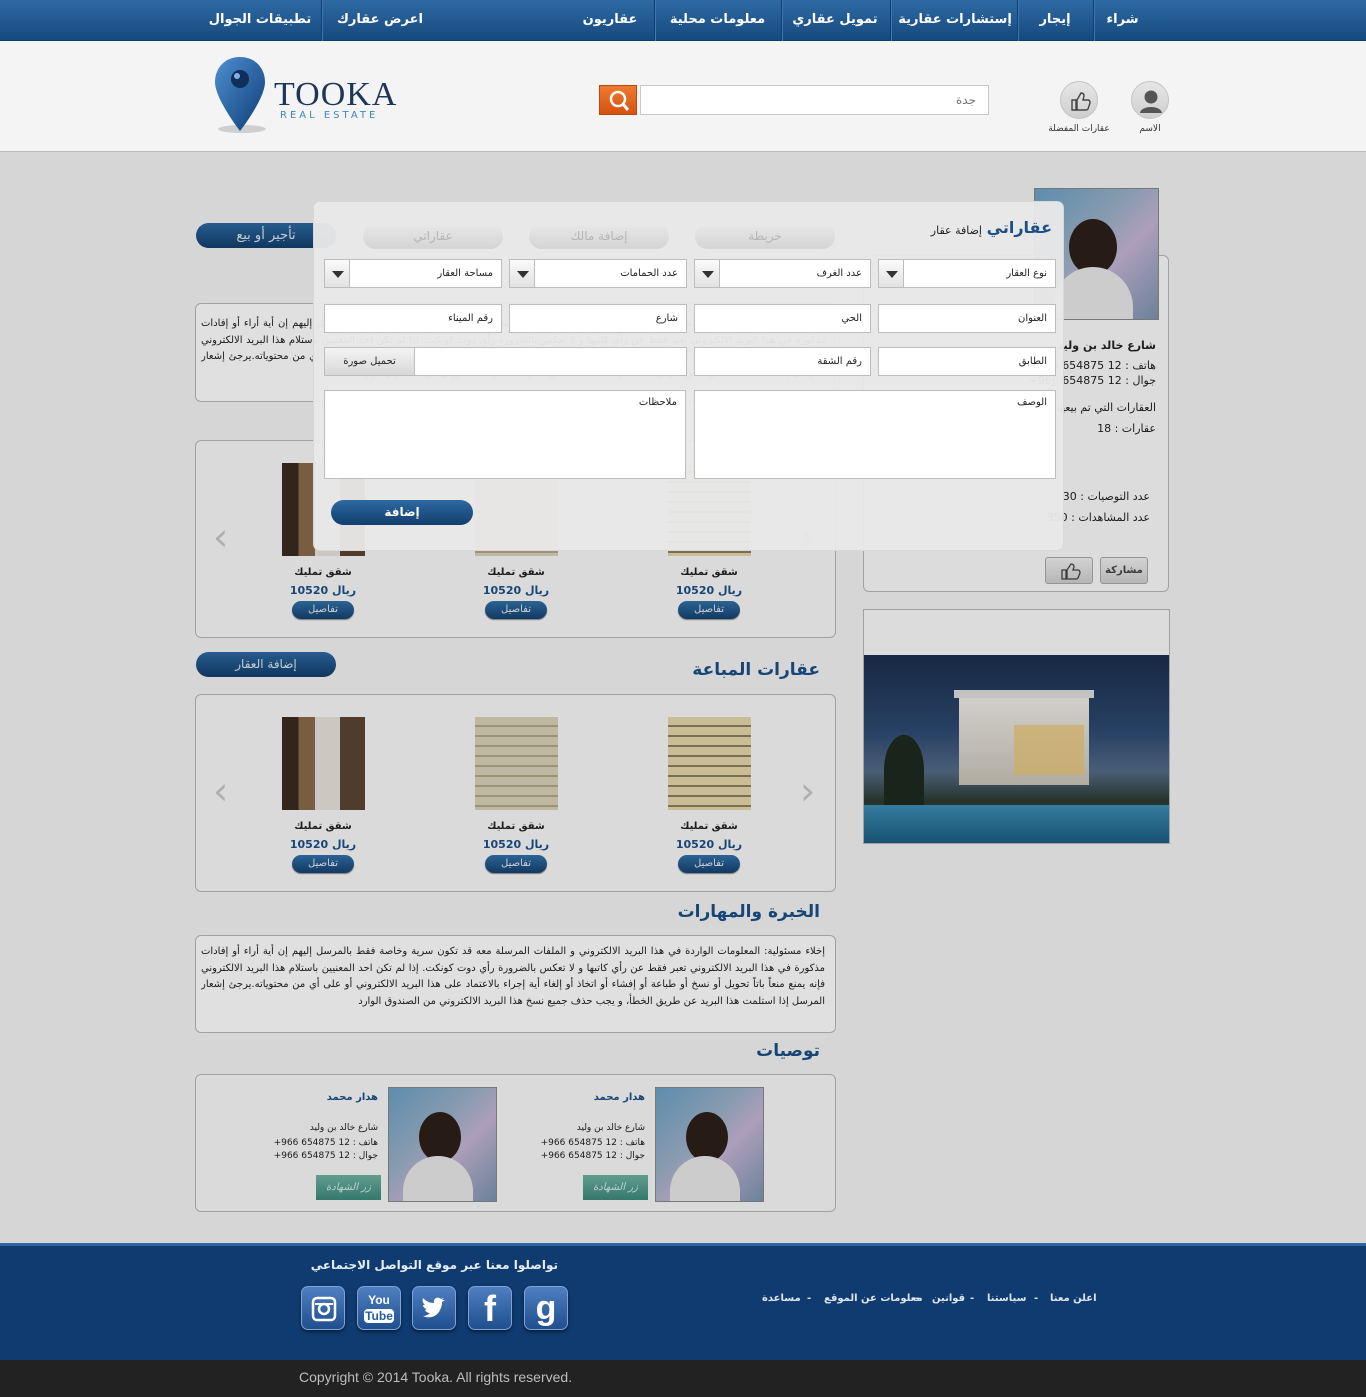 The width and height of the screenshot is (1366, 1397). I want to click on profile-button, so click(1150, 100).